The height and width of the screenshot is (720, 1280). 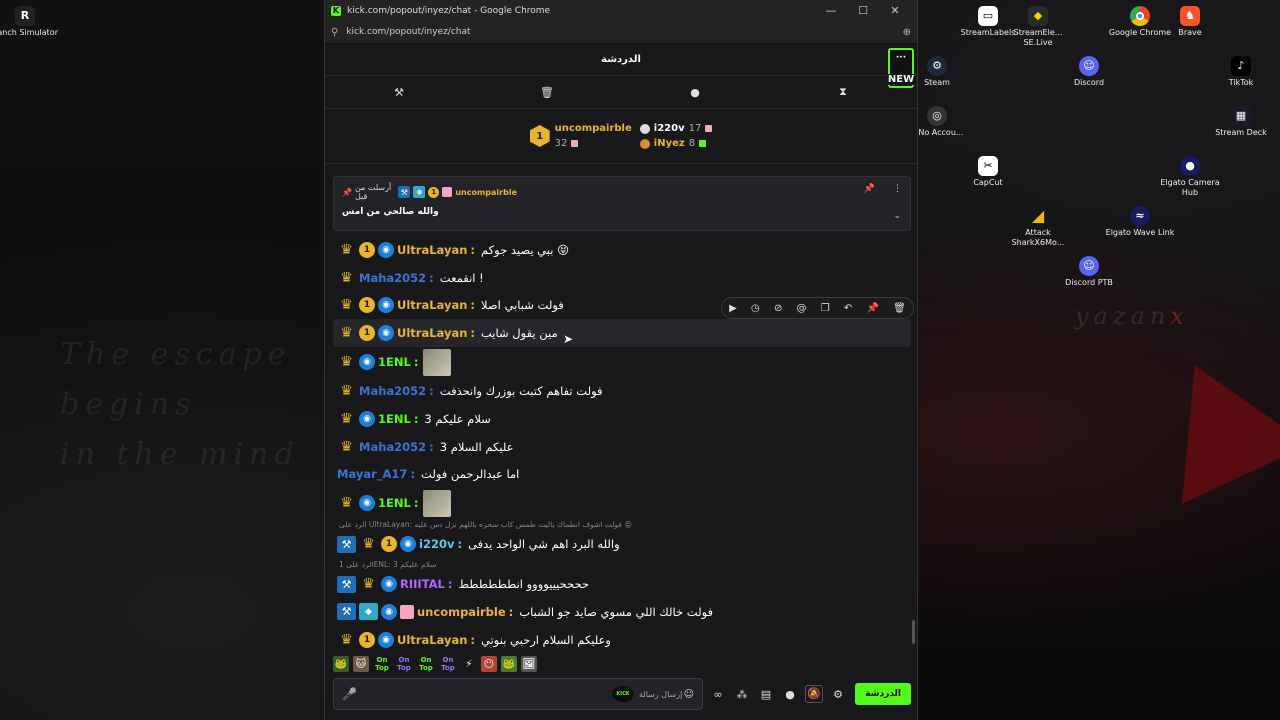 What do you see at coordinates (689, 694) in the screenshot?
I see `emoji-icon: ☺` at bounding box center [689, 694].